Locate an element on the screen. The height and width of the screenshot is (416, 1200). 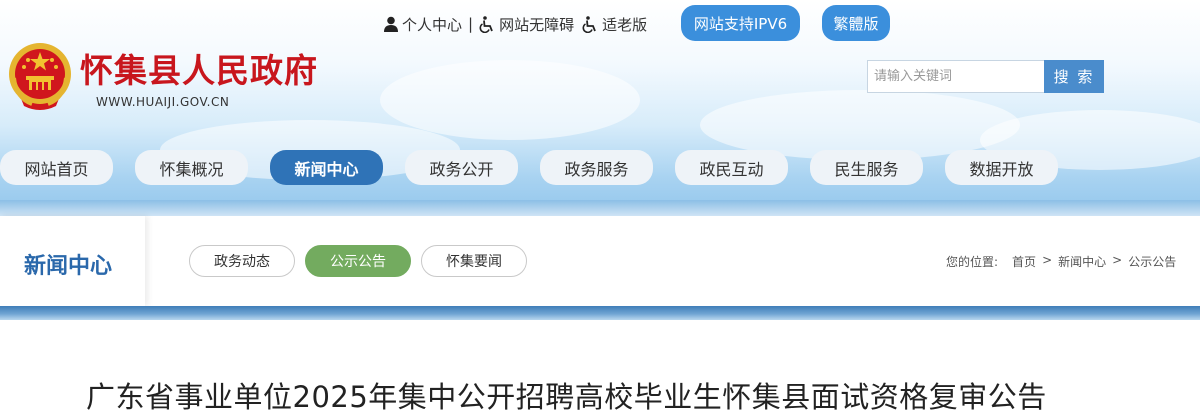
nav-item-overview: 怀集概况 is located at coordinates (191, 167).